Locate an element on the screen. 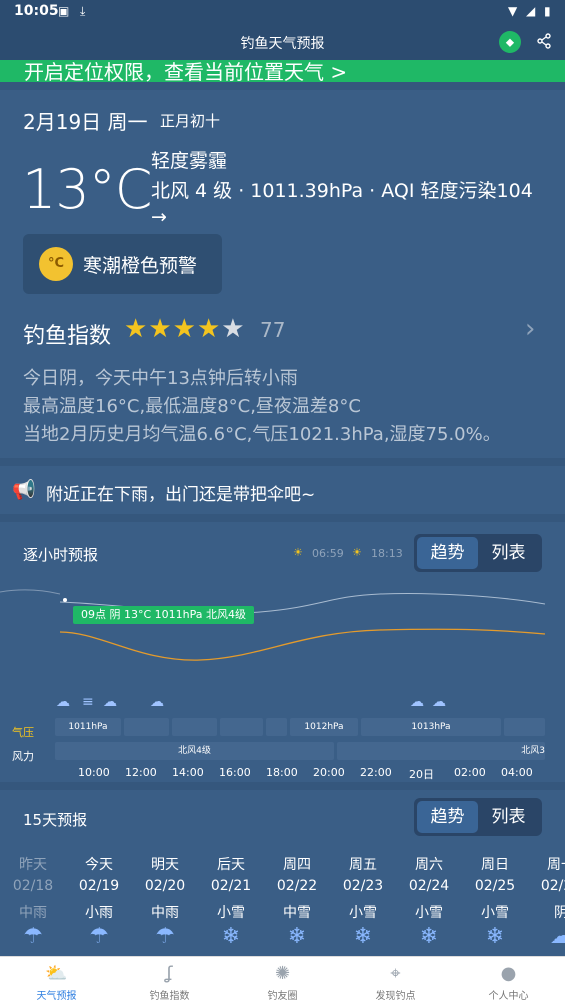  bottom-navigation: ⛅ 天气预报 ʆ 钓鱼指数 ✺ 钓友圈 ⌖ 发现钓点 ● 个人中心 is located at coordinates (282, 980).